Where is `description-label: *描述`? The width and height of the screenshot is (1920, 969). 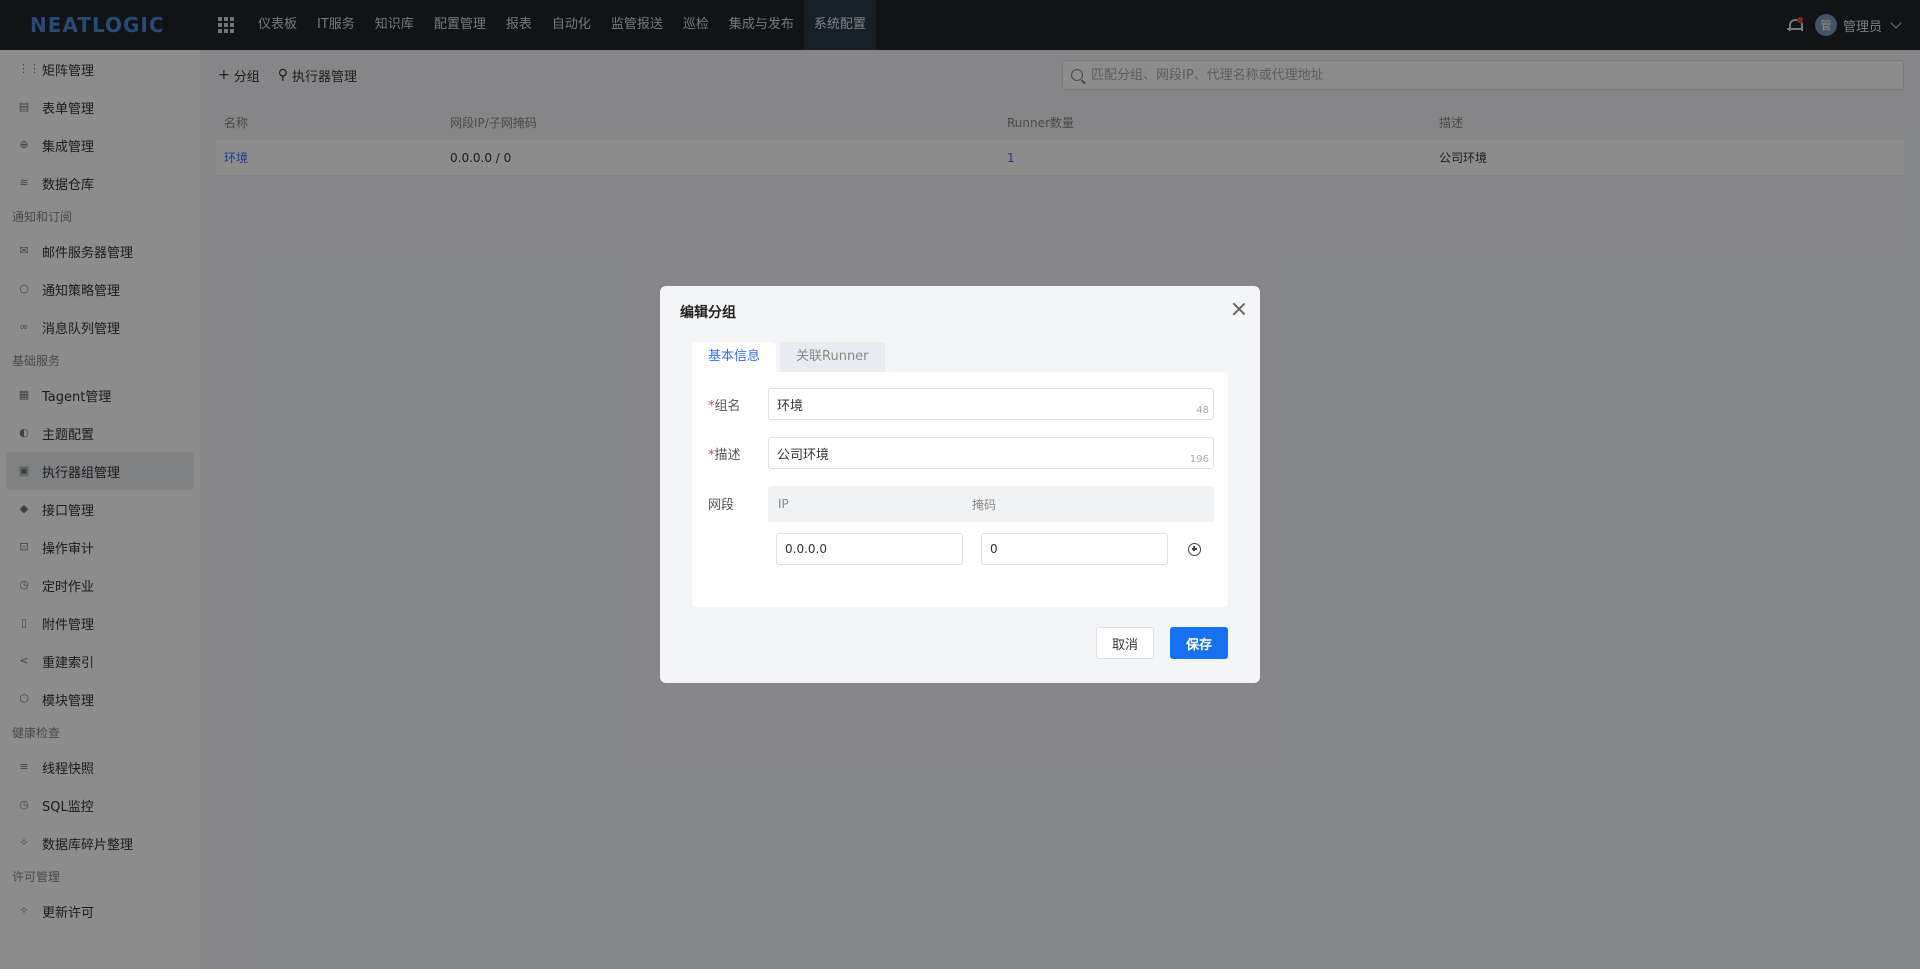 description-label: *描述 is located at coordinates (724, 455).